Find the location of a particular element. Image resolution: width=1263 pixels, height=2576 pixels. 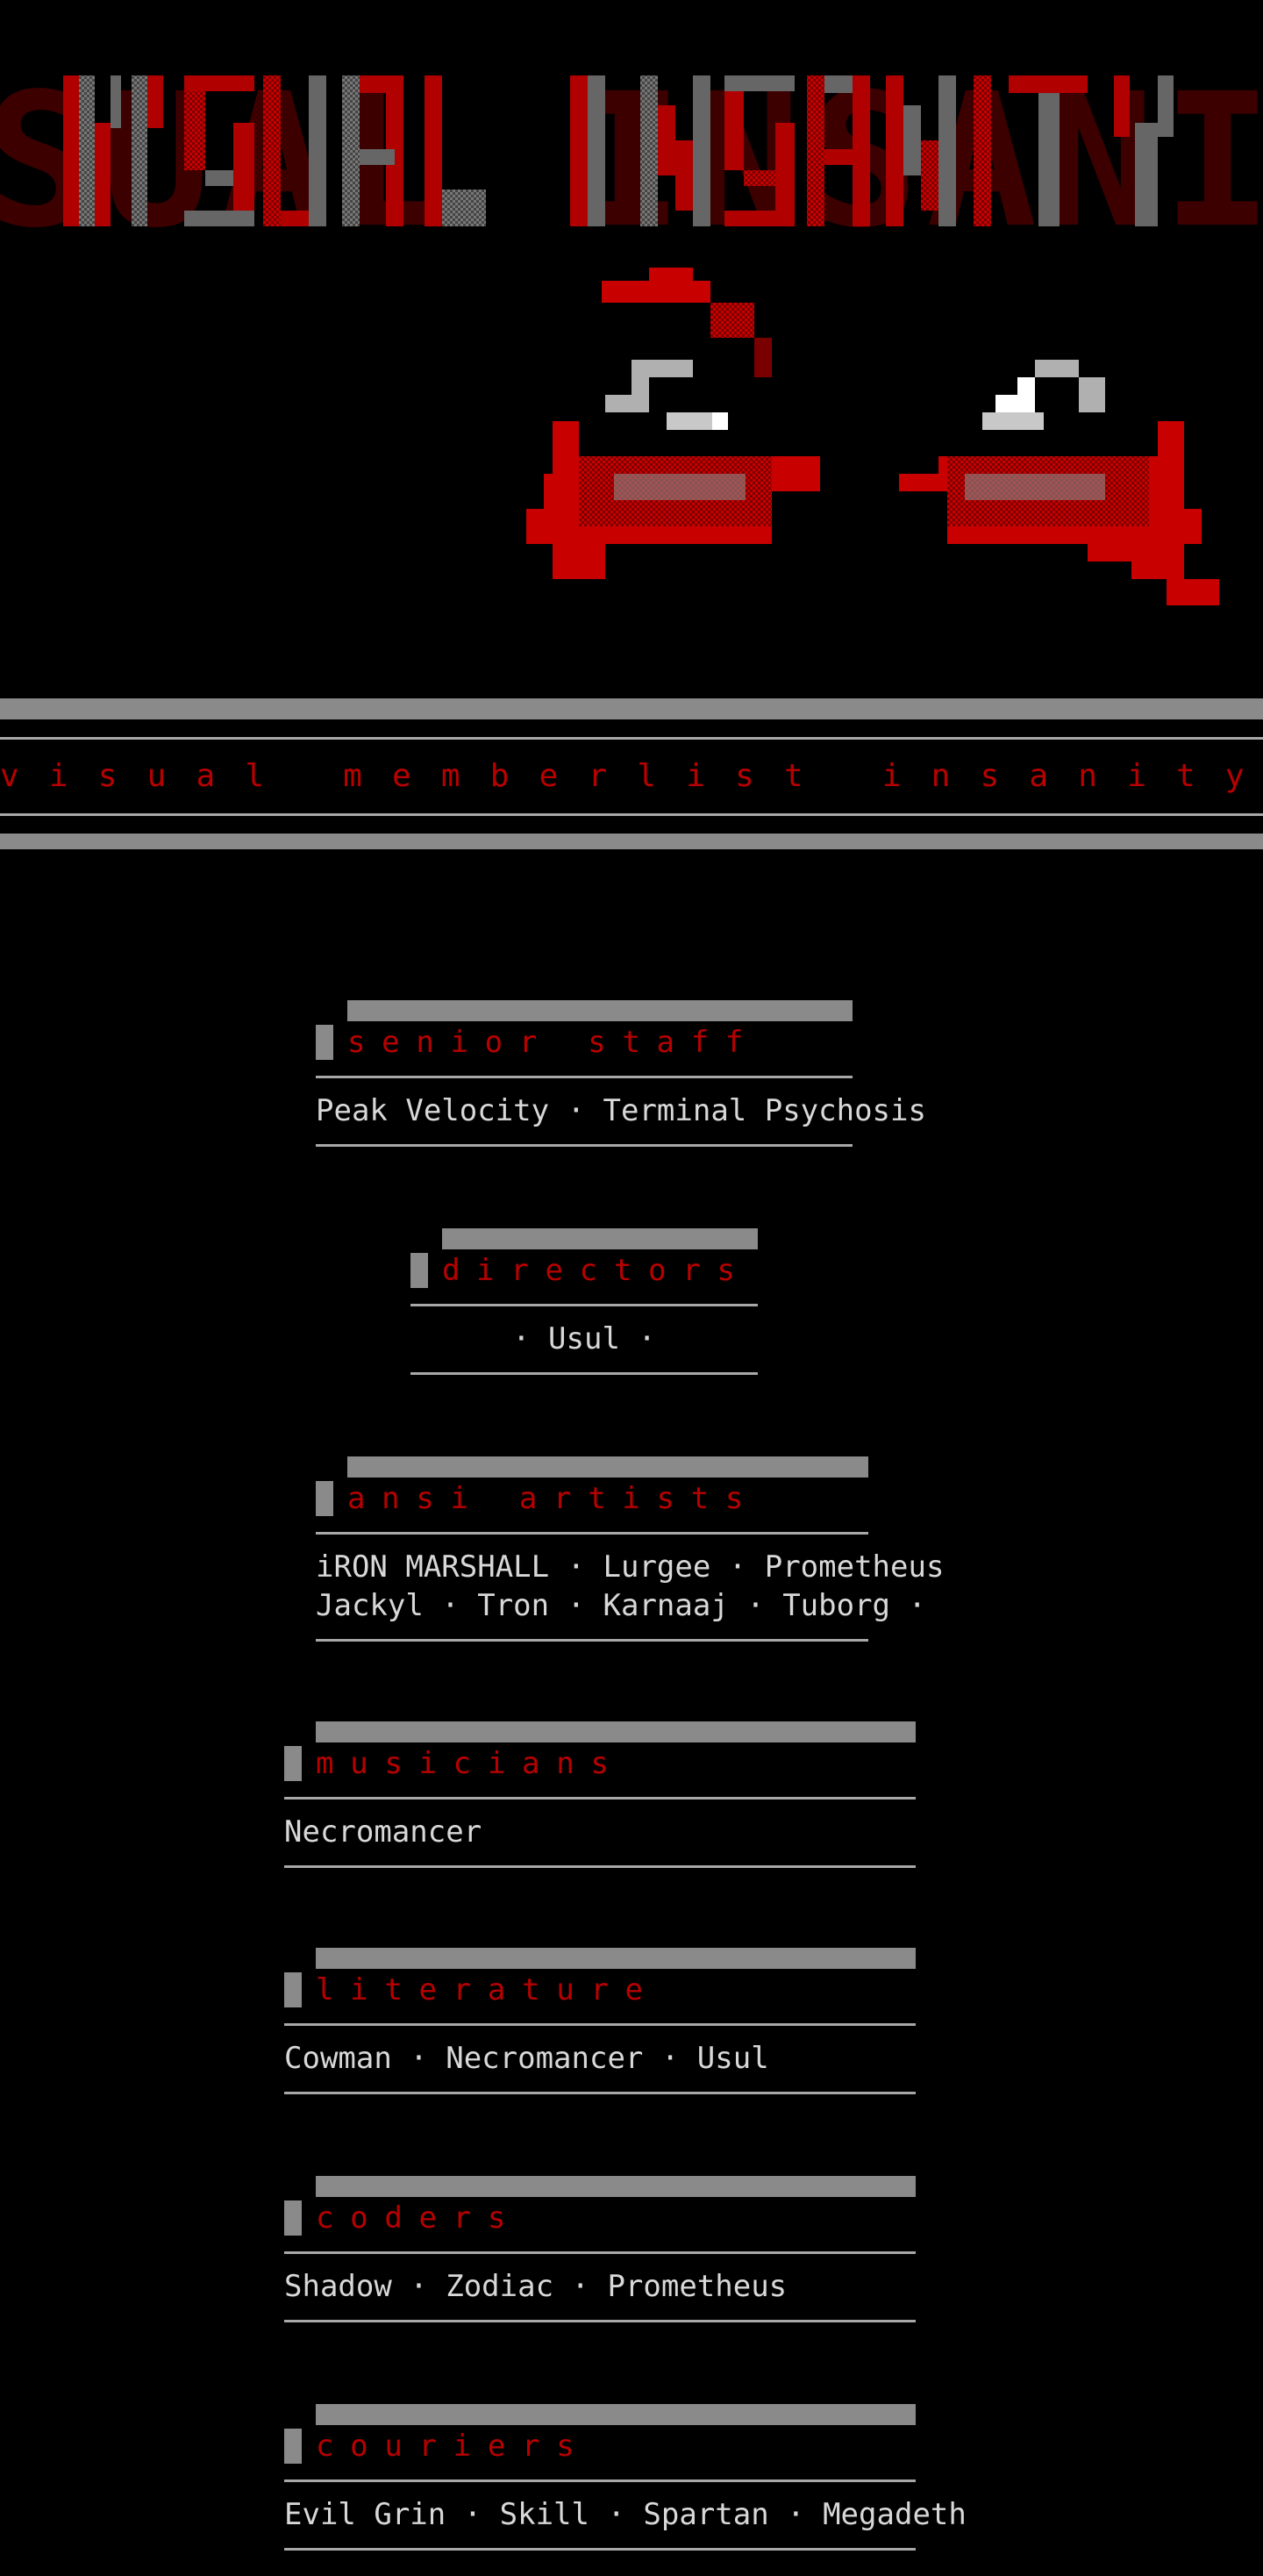

section-title: literature is located at coordinates (488, 1989).